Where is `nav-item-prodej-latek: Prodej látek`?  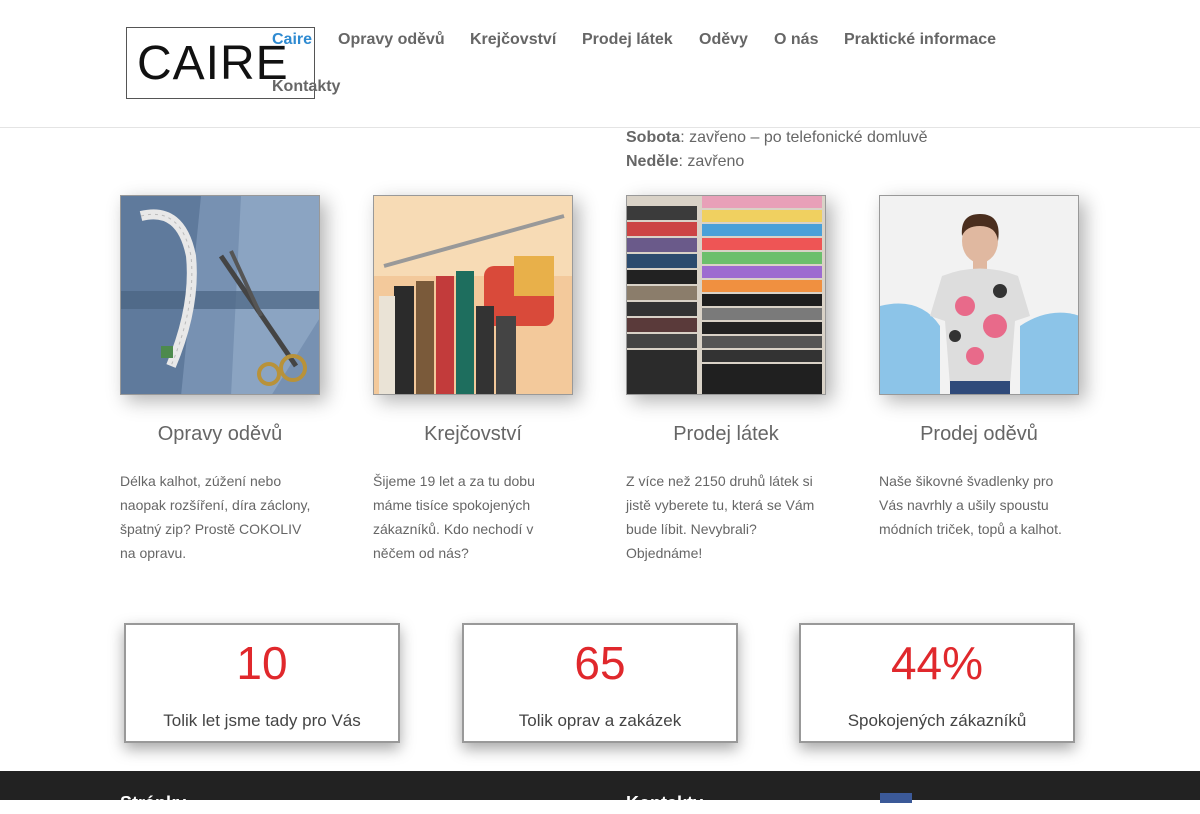 nav-item-prodej-latek: Prodej látek is located at coordinates (627, 40).